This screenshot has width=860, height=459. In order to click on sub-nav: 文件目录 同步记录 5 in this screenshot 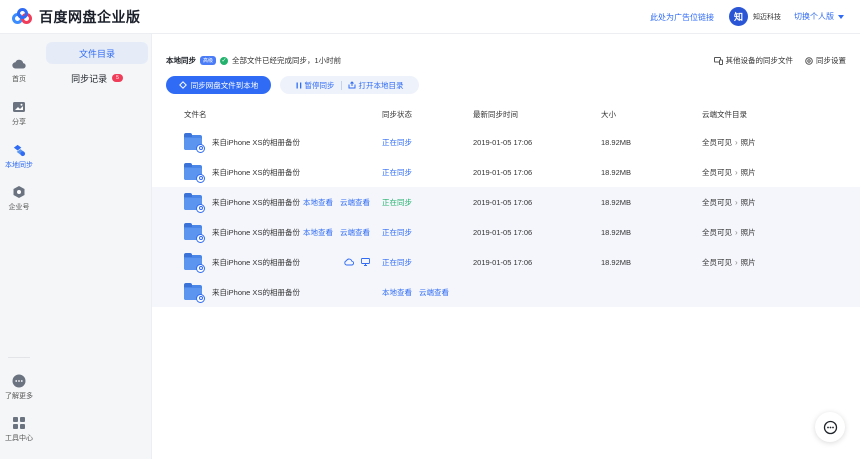, I will do `click(97, 67)`.